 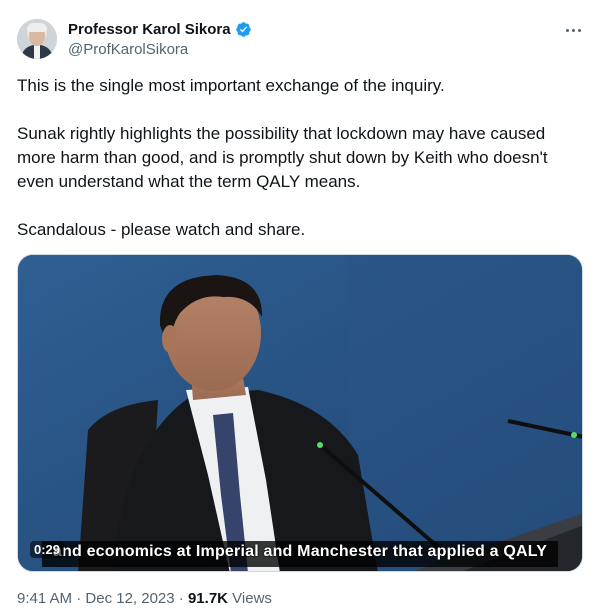 What do you see at coordinates (573, 30) in the screenshot?
I see `more-options-icon` at bounding box center [573, 30].